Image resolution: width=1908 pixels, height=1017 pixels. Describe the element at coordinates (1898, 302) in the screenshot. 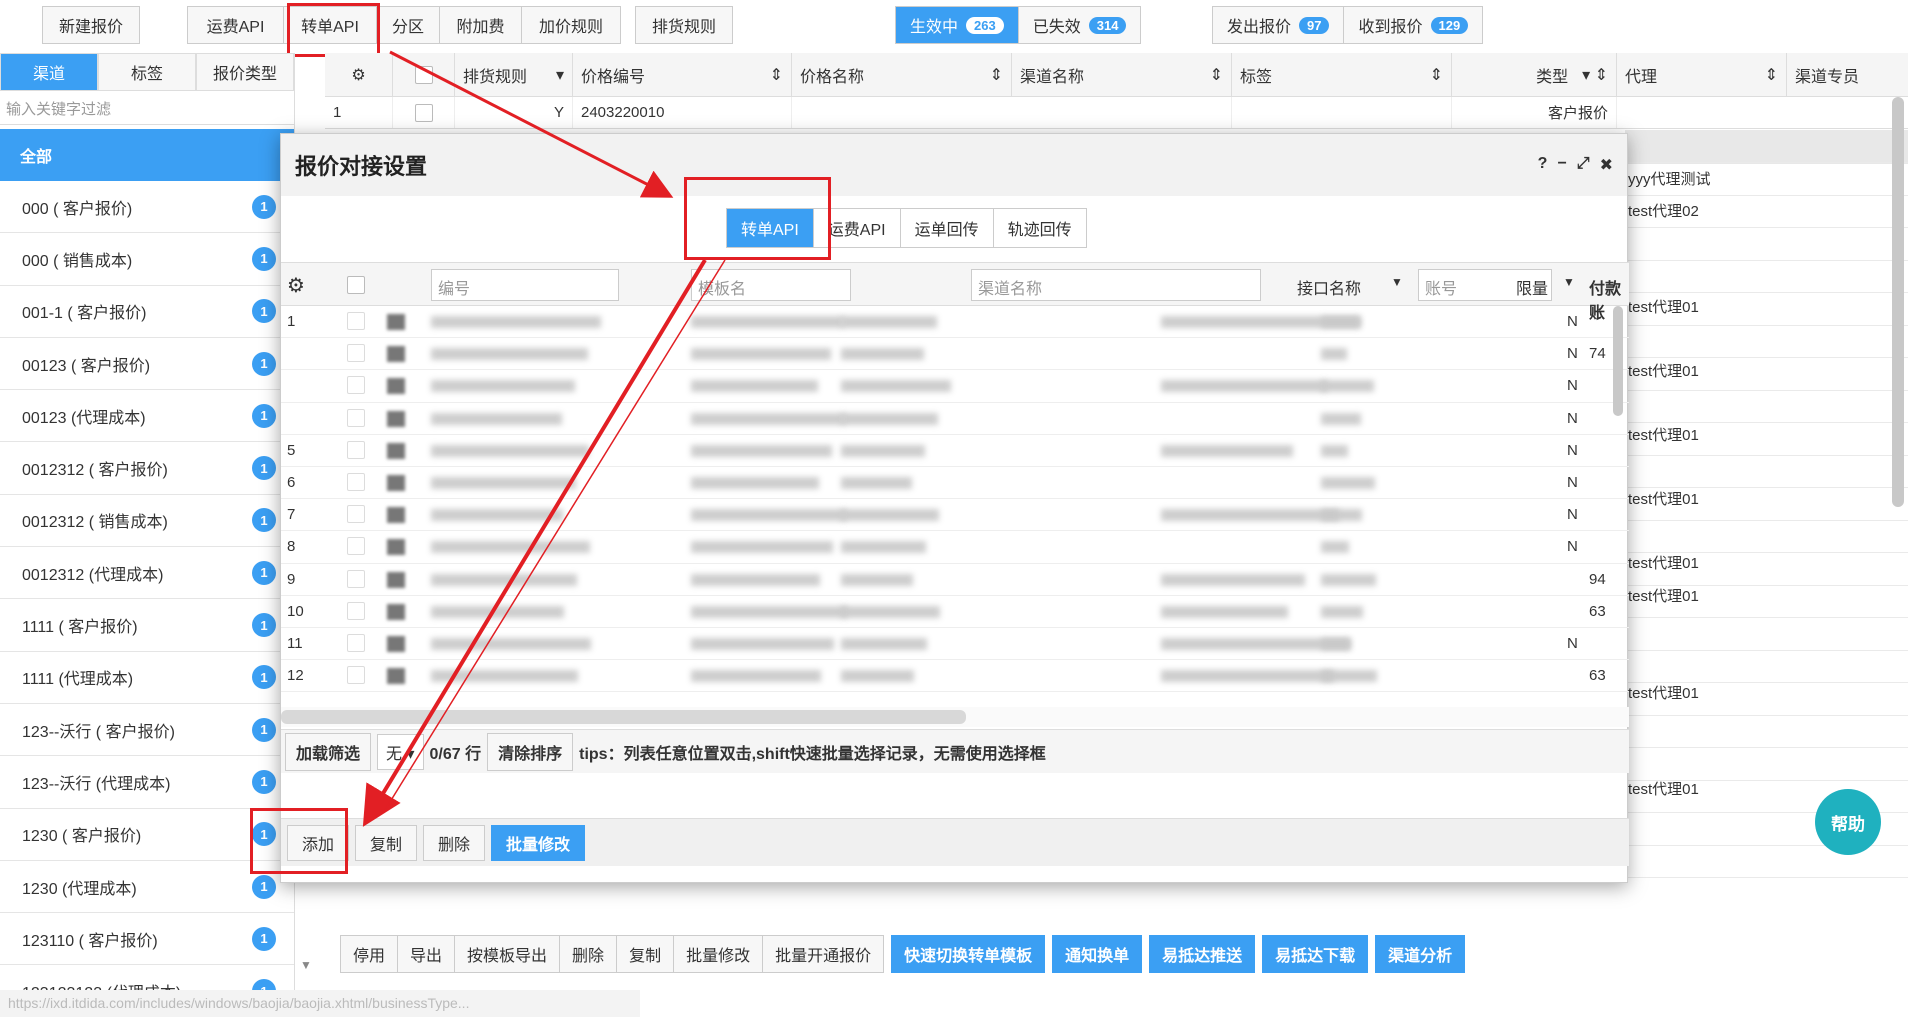

I see `grid-scrollbar` at that location.